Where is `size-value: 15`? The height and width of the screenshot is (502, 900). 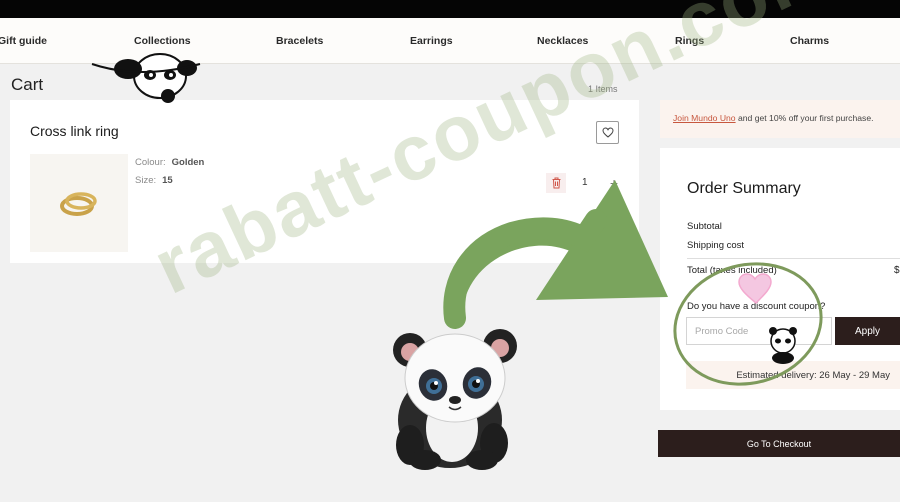
size-value: 15 is located at coordinates (167, 180).